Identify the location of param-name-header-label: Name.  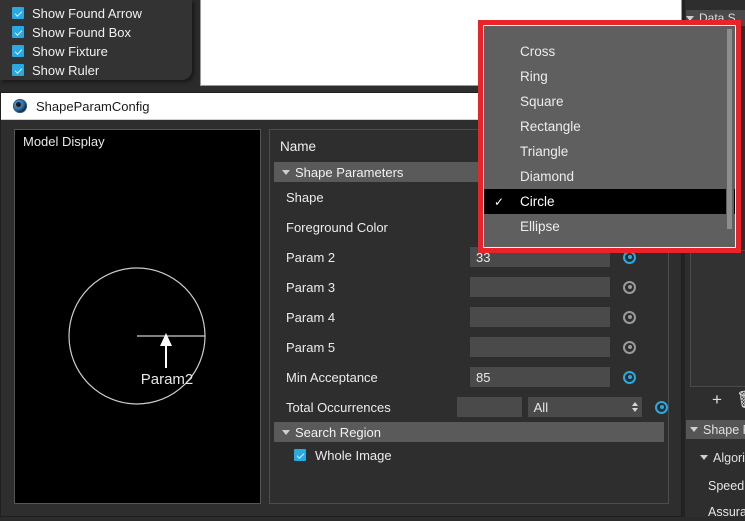
(298, 146).